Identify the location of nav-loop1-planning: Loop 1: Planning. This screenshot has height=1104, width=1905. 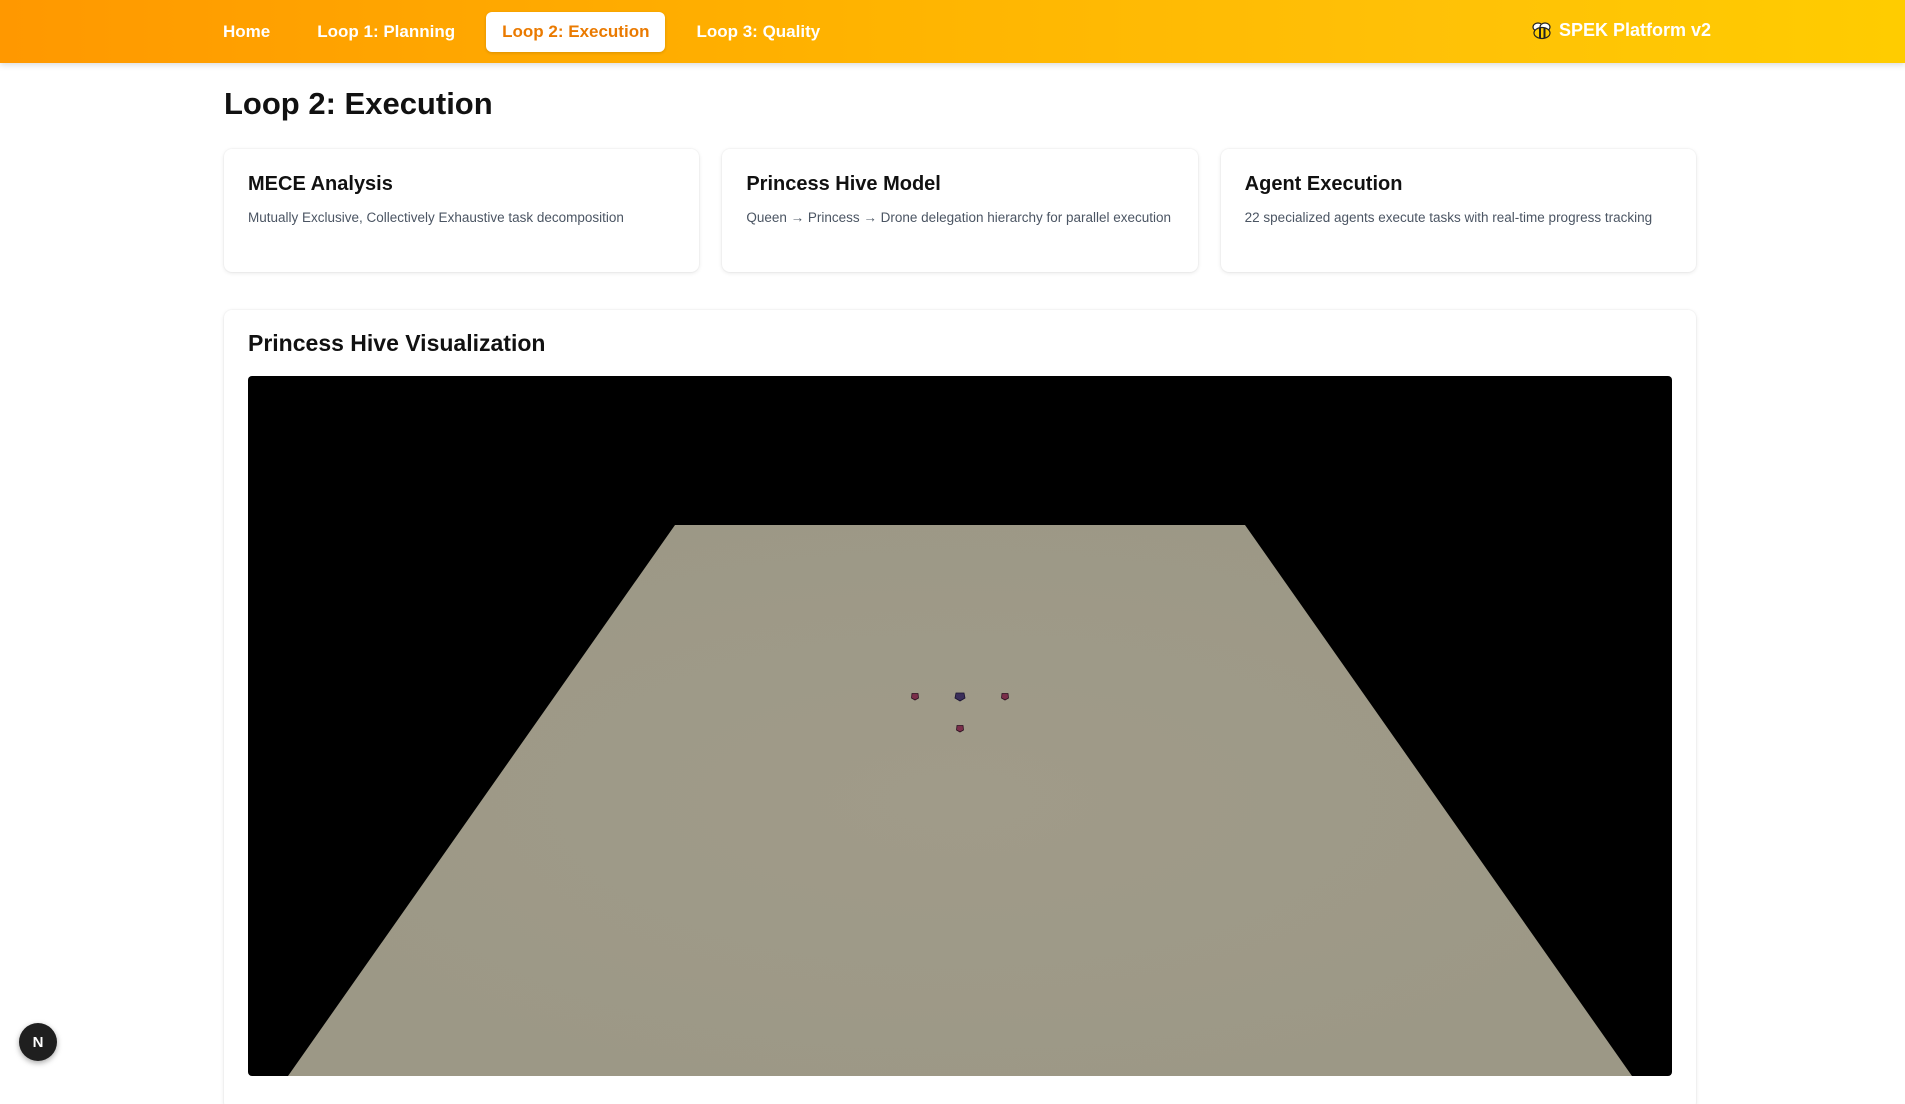
(386, 32).